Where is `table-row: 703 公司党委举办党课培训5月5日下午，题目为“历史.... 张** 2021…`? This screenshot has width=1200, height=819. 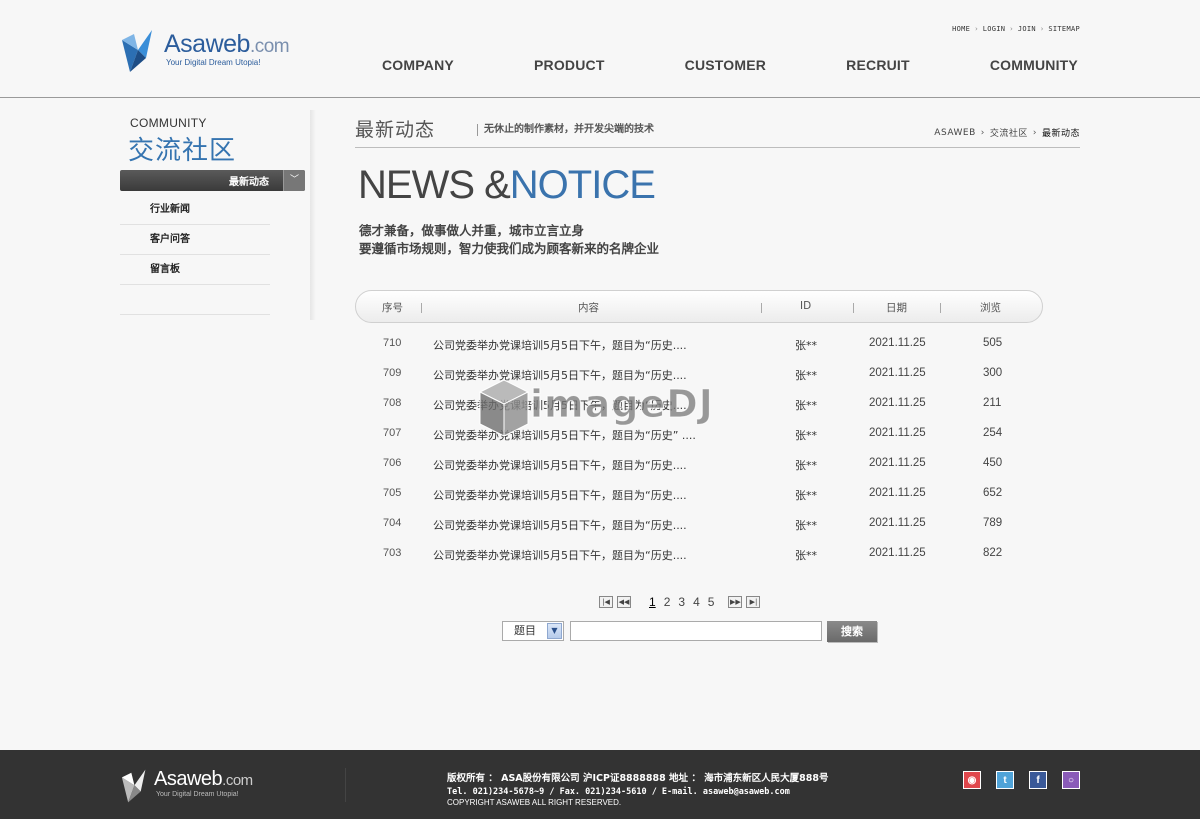 table-row: 703 公司党委举办党课培训5月5日下午，题目为“历史.... 张** 2021… is located at coordinates (699, 554).